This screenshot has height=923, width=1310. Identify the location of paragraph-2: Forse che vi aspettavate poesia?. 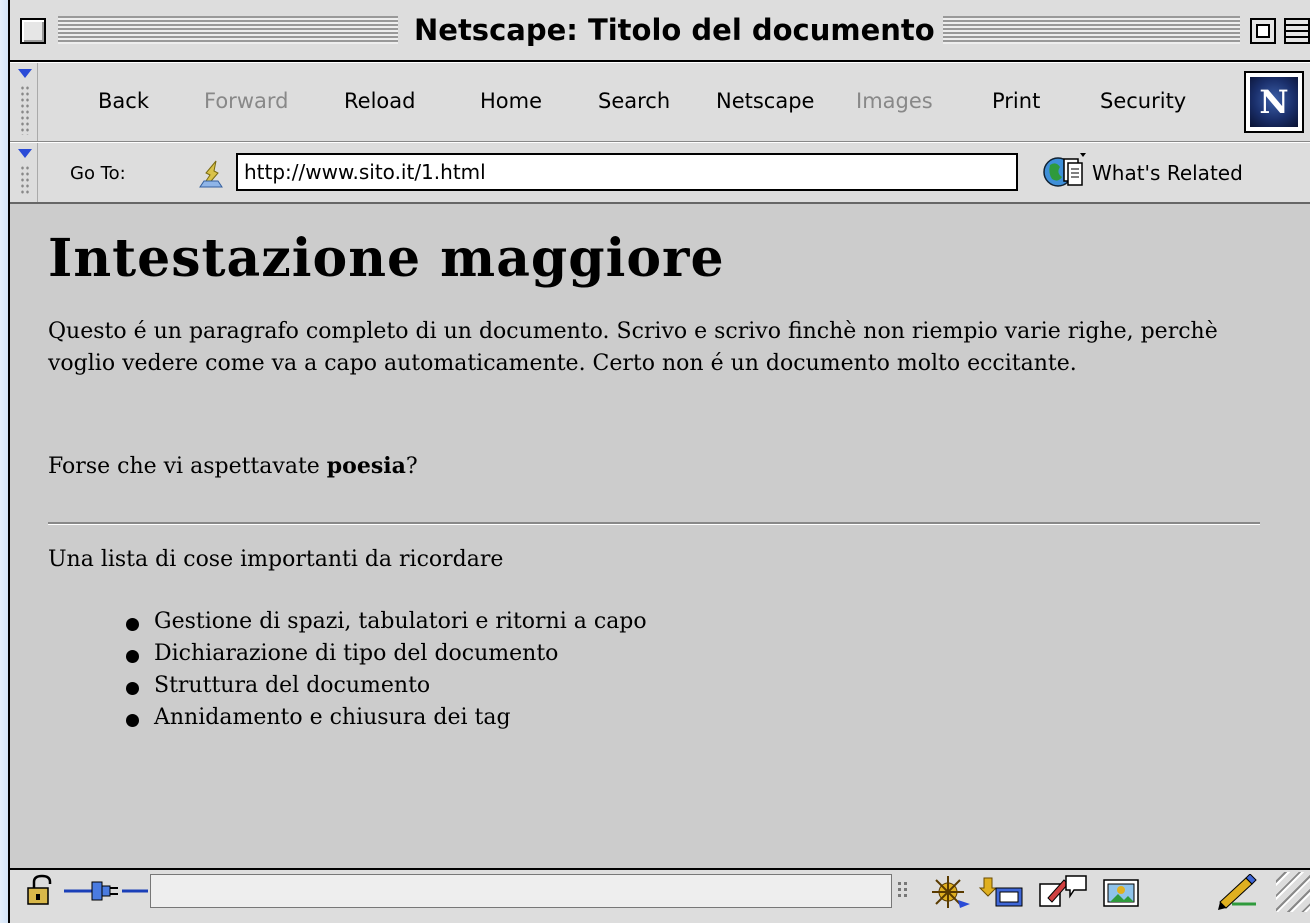
(654, 466).